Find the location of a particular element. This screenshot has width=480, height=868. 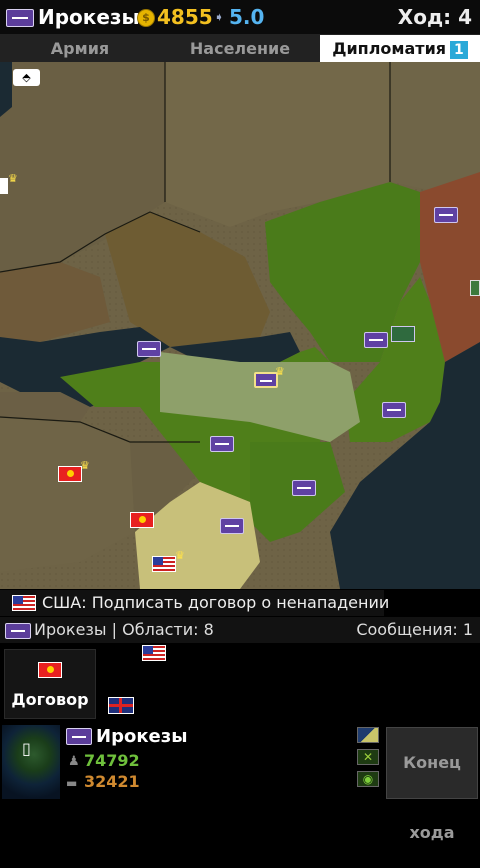

tab-diplomacy: Дипломатия 1 is located at coordinates (400, 48).